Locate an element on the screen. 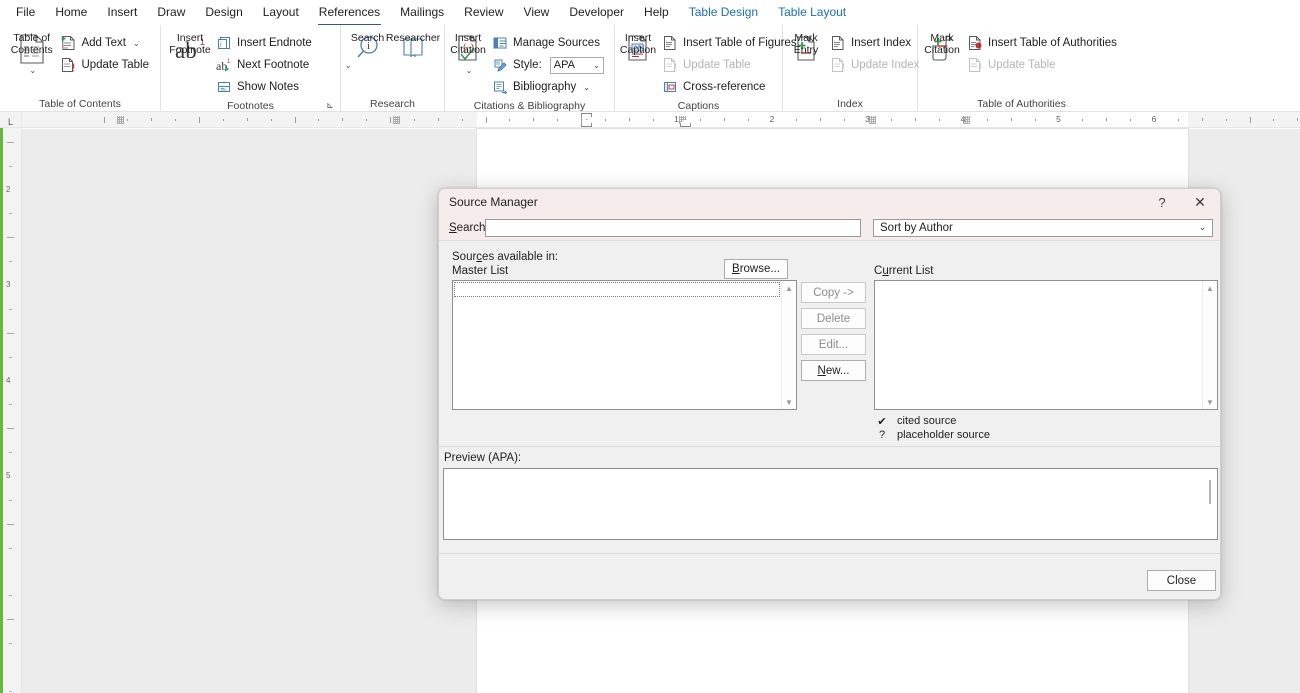 This screenshot has height=693, width=1300. bibliography-button: Bibliography ⌄ is located at coordinates (548, 87).